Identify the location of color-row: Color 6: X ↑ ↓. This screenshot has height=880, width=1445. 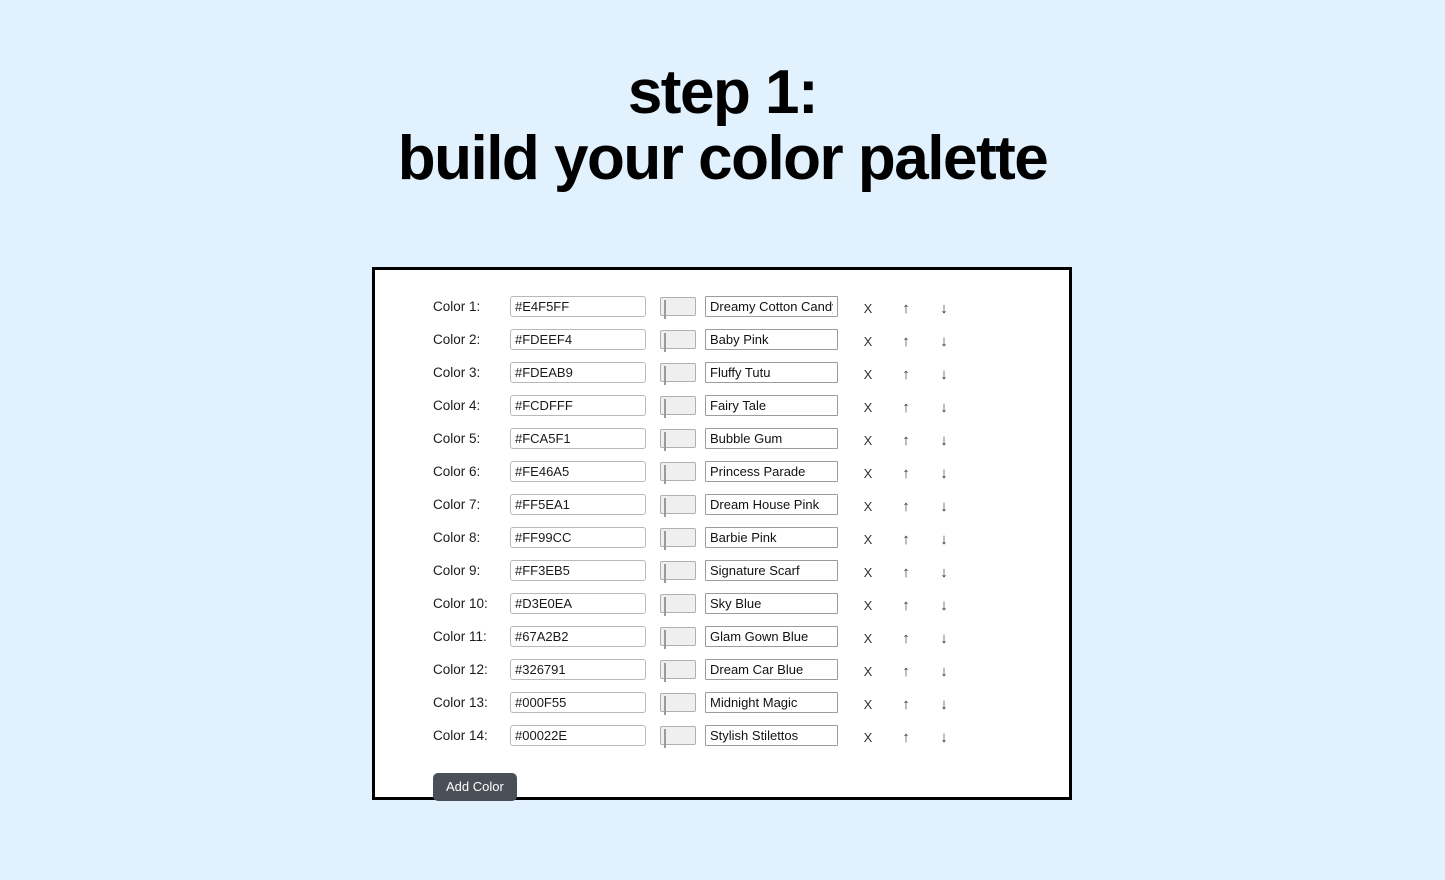
(692, 471).